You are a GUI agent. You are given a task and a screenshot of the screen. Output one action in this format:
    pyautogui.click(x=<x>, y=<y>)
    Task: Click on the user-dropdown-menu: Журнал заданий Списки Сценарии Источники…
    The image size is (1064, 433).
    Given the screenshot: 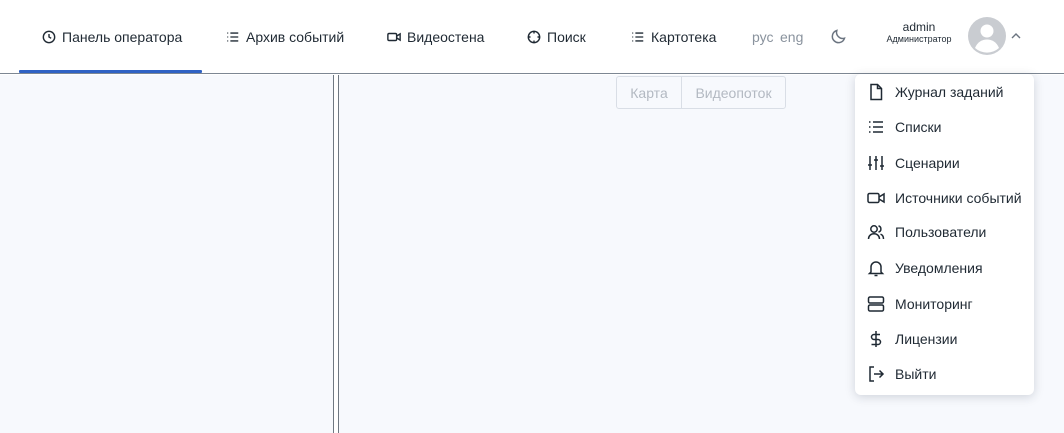 What is the action you would take?
    pyautogui.click(x=944, y=234)
    